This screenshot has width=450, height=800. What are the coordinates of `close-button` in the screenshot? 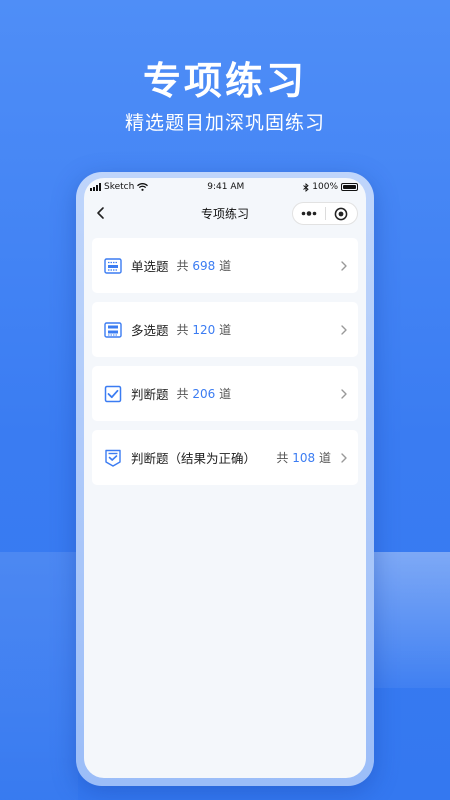 It's located at (342, 213).